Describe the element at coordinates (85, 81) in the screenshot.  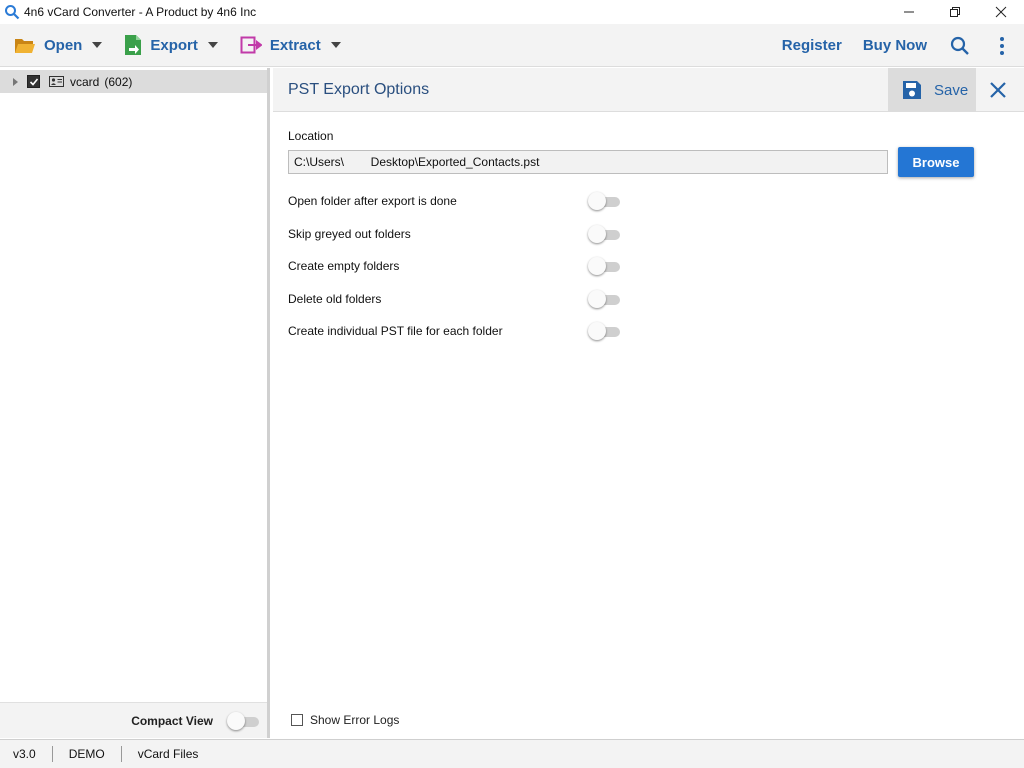
I see `tree-node-label: vcard` at that location.